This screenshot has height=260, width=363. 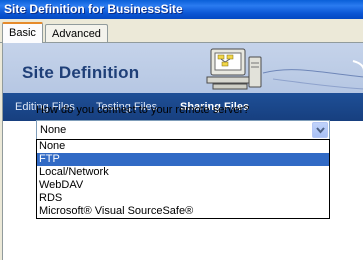 What do you see at coordinates (183, 146) in the screenshot?
I see `option-none: None` at bounding box center [183, 146].